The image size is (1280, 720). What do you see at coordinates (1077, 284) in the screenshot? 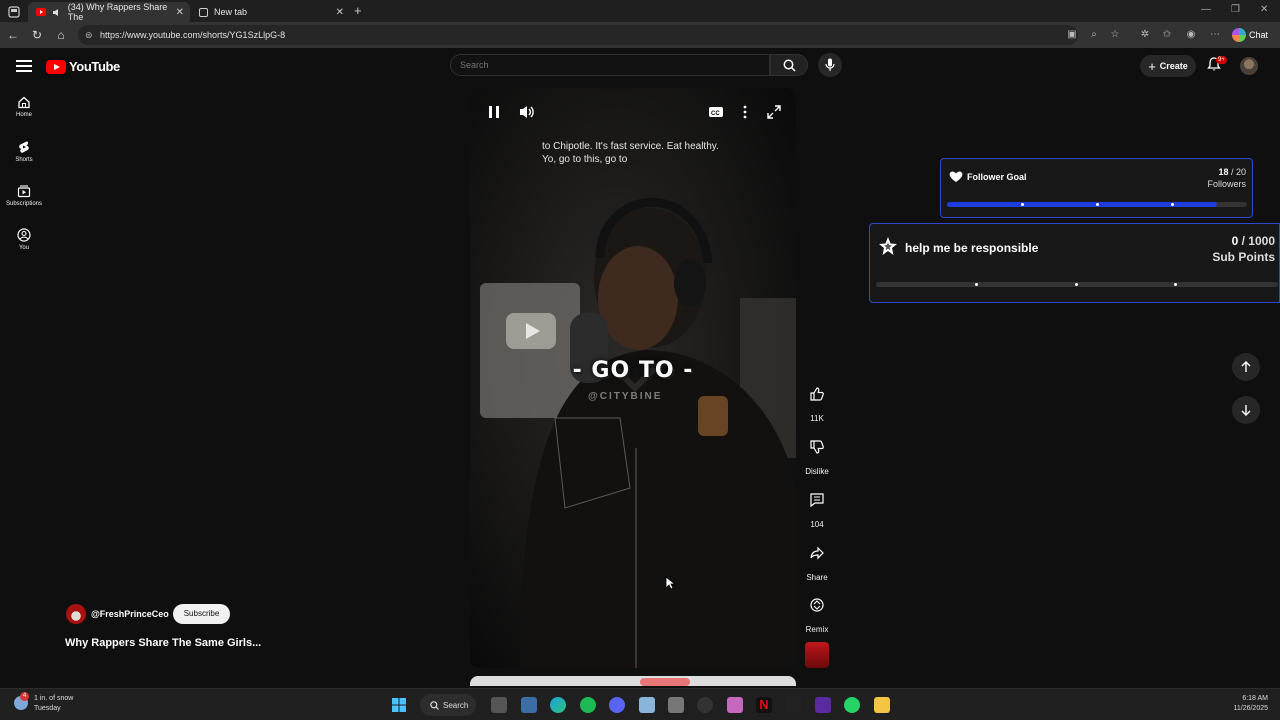
I see `sub-goal-progress-bar` at bounding box center [1077, 284].